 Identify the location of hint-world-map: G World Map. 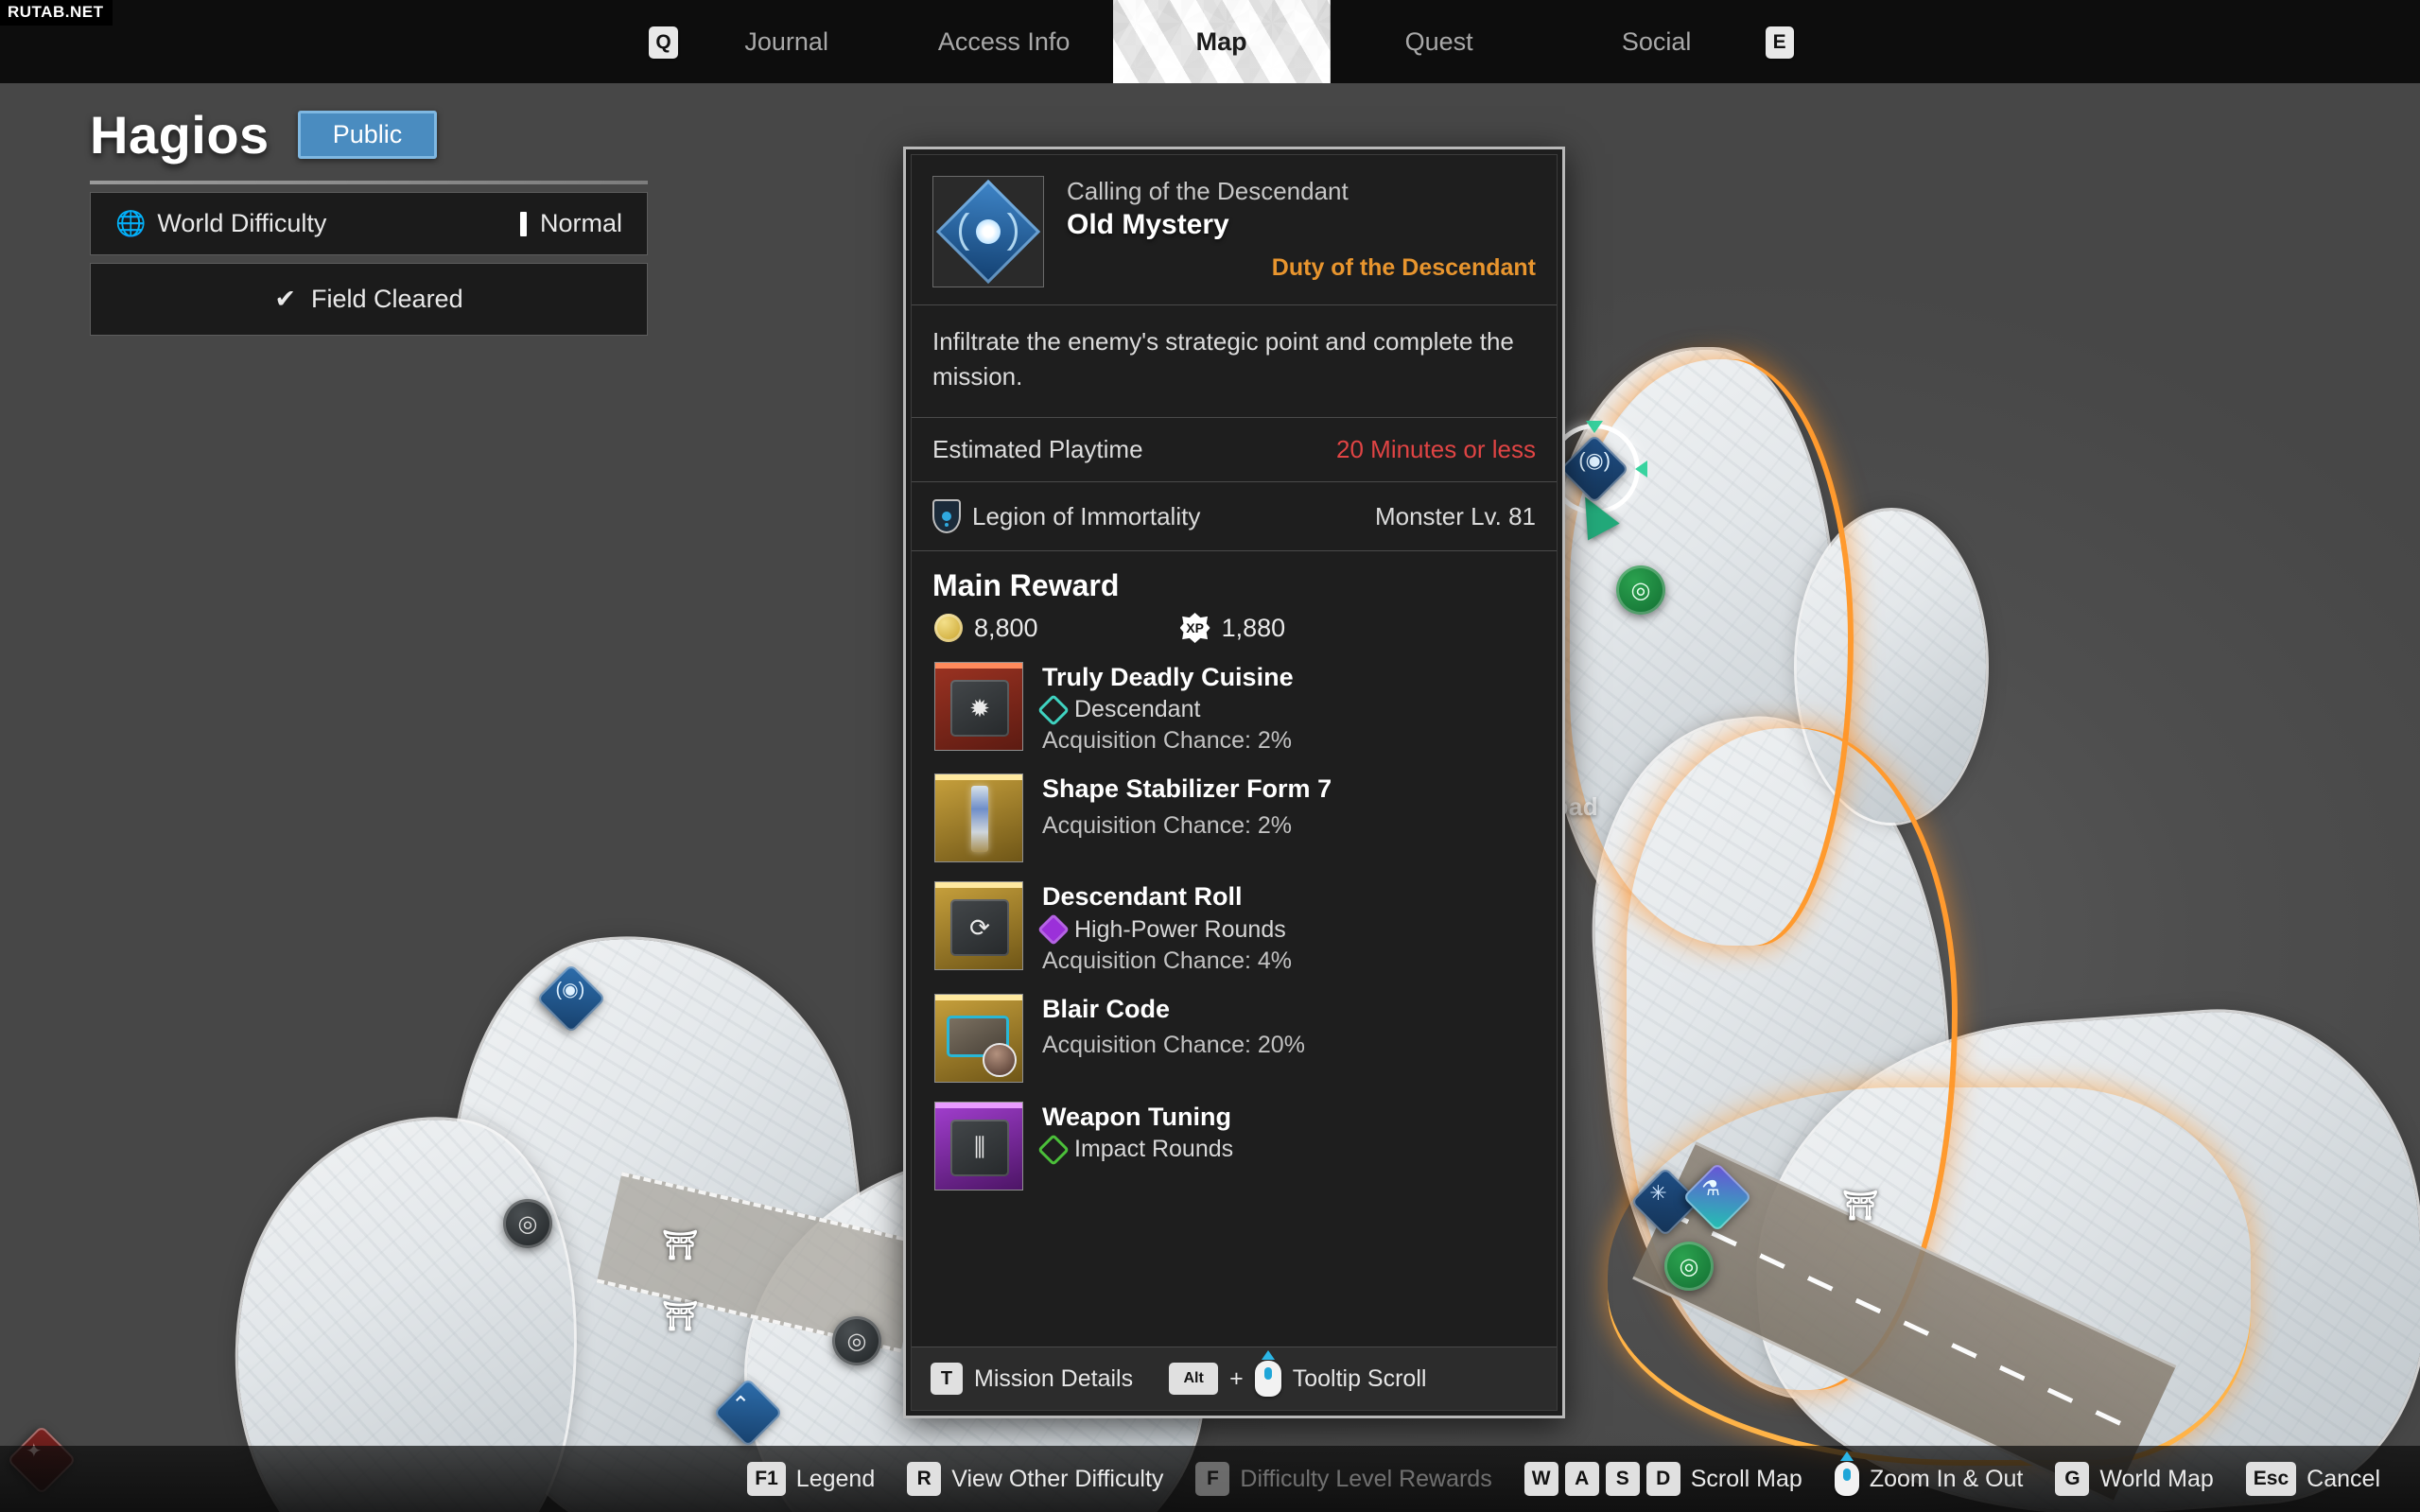
(2134, 1479).